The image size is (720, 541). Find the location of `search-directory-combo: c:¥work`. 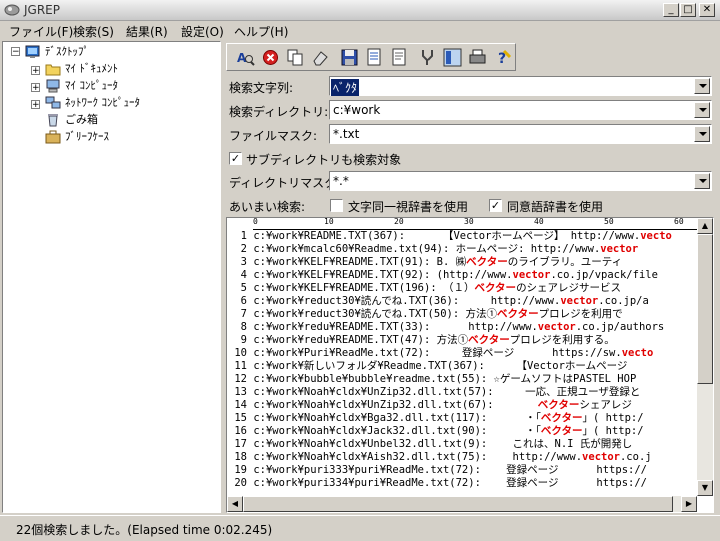

search-directory-combo: c:¥work is located at coordinates (520, 110).